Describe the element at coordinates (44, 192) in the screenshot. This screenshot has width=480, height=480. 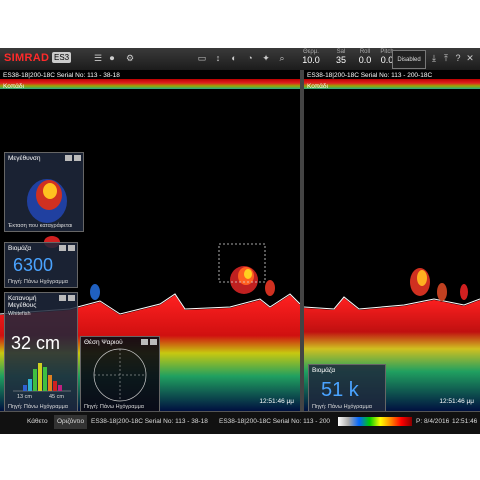
I see `size-zoom-window: Μεγέθυνση Έκταση που καταγράφεται` at that location.